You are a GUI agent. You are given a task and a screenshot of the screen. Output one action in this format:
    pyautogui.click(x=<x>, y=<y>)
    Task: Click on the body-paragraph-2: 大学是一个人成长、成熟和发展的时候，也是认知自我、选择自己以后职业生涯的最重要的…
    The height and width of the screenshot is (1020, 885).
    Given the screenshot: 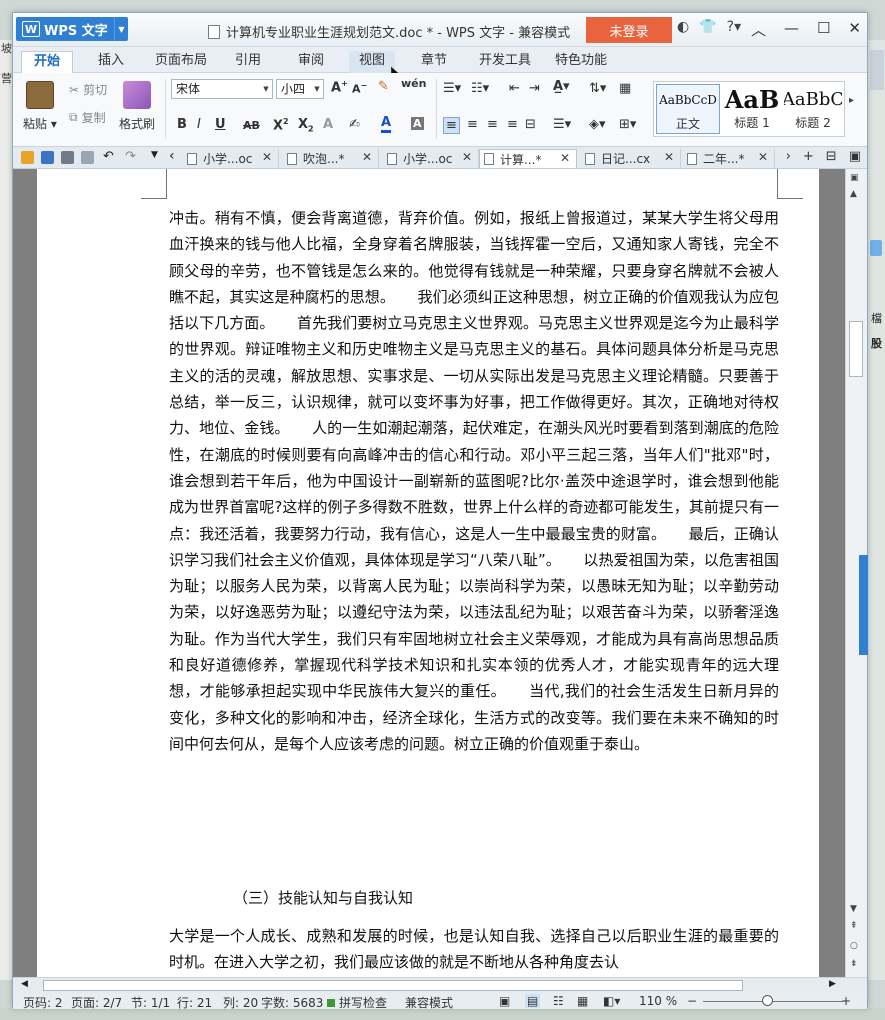 What is the action you would take?
    pyautogui.click(x=474, y=949)
    